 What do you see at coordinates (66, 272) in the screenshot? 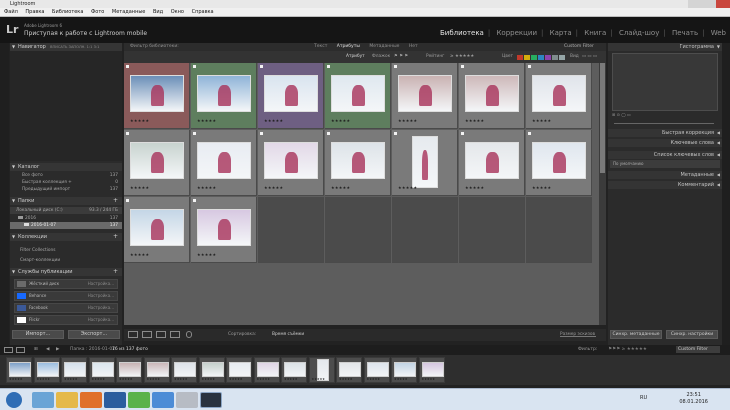
I see `publish-services-header: ▼ Службы публикации +` at bounding box center [66, 272].